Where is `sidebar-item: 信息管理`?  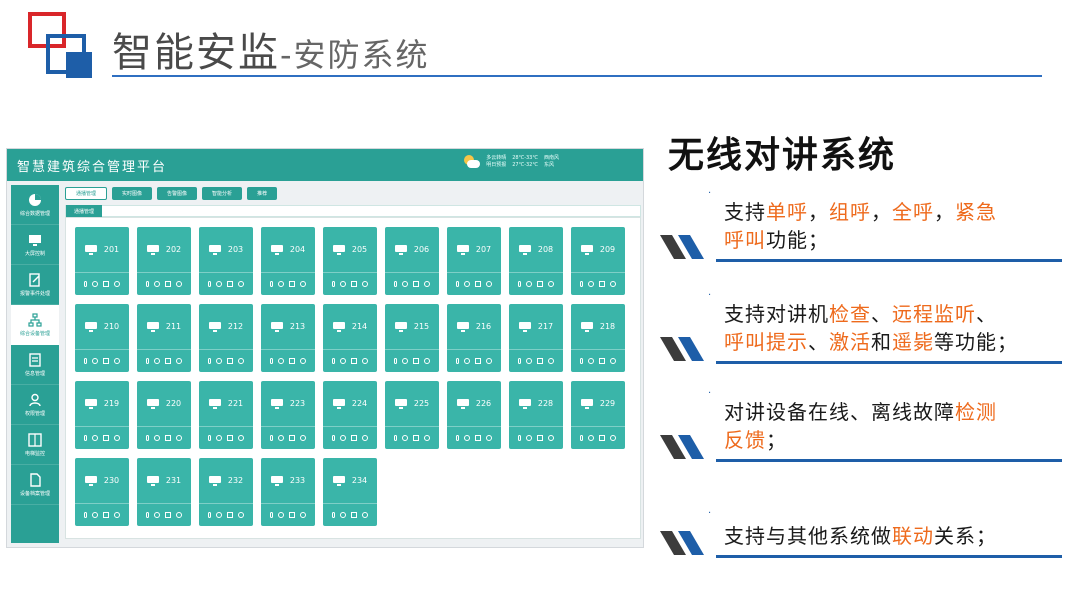 sidebar-item: 信息管理 is located at coordinates (35, 365).